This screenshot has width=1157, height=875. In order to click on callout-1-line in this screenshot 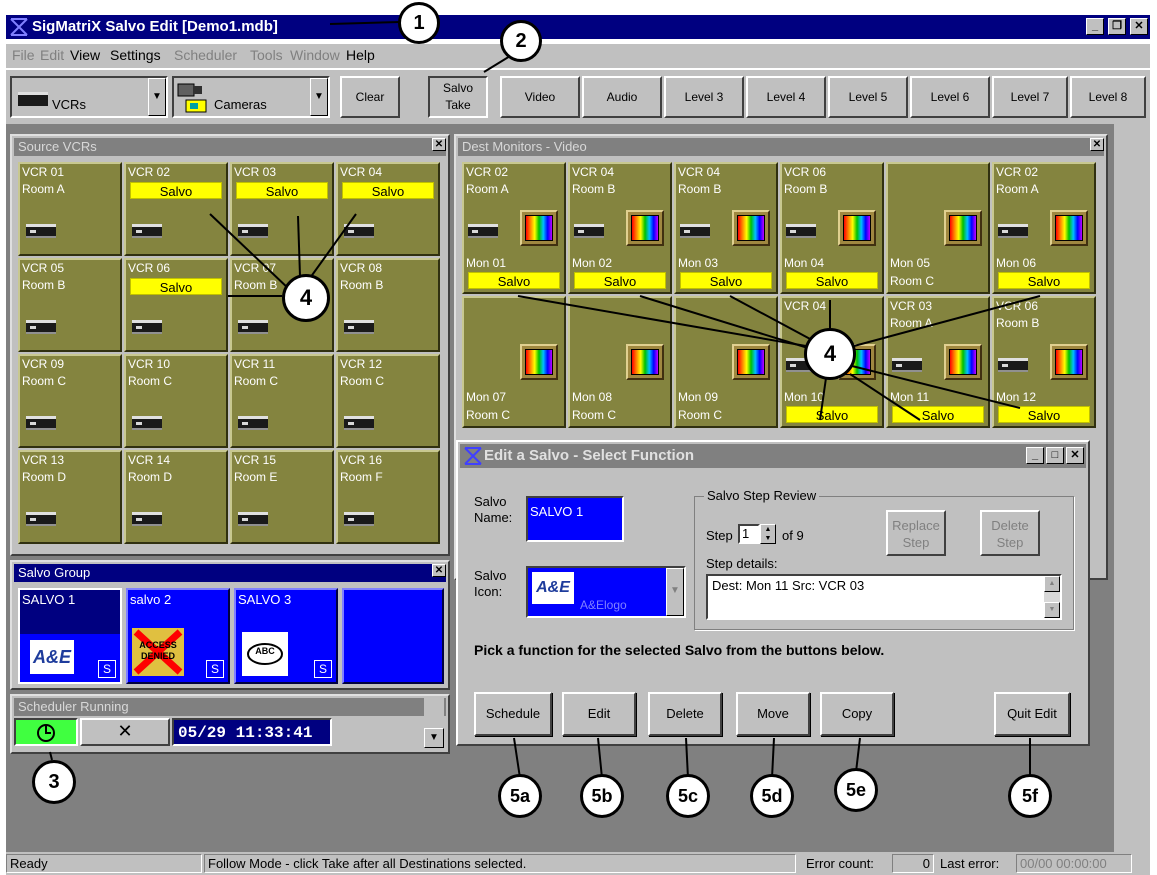, I will do `click(365, 23)`.